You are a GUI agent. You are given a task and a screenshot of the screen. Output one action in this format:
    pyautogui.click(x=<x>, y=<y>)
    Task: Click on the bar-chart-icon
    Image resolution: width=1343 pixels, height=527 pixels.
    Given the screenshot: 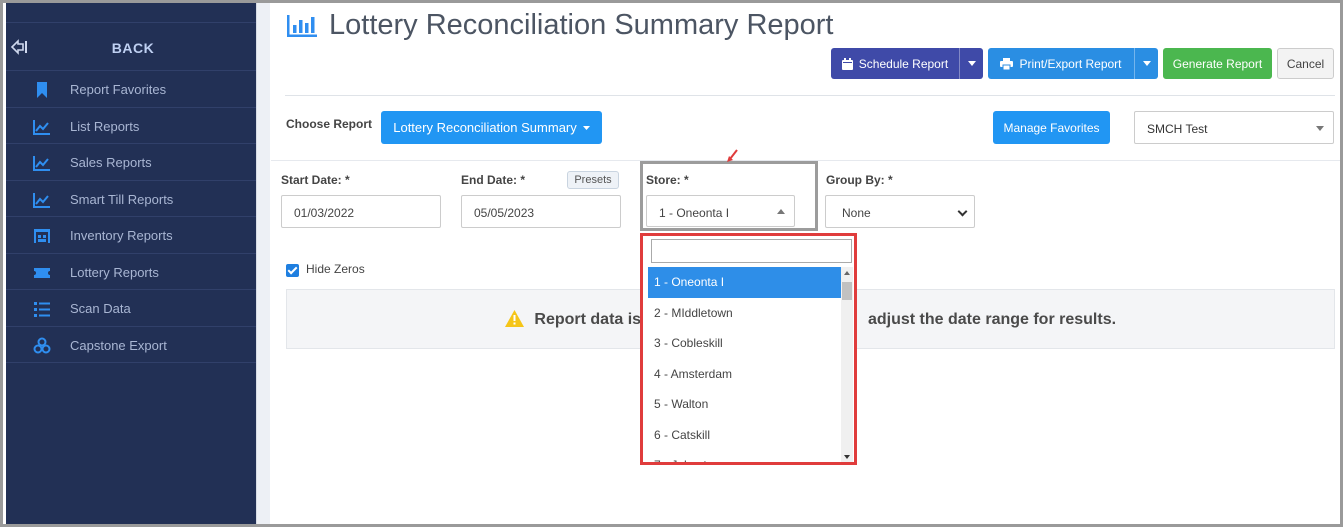 What is the action you would take?
    pyautogui.click(x=302, y=26)
    